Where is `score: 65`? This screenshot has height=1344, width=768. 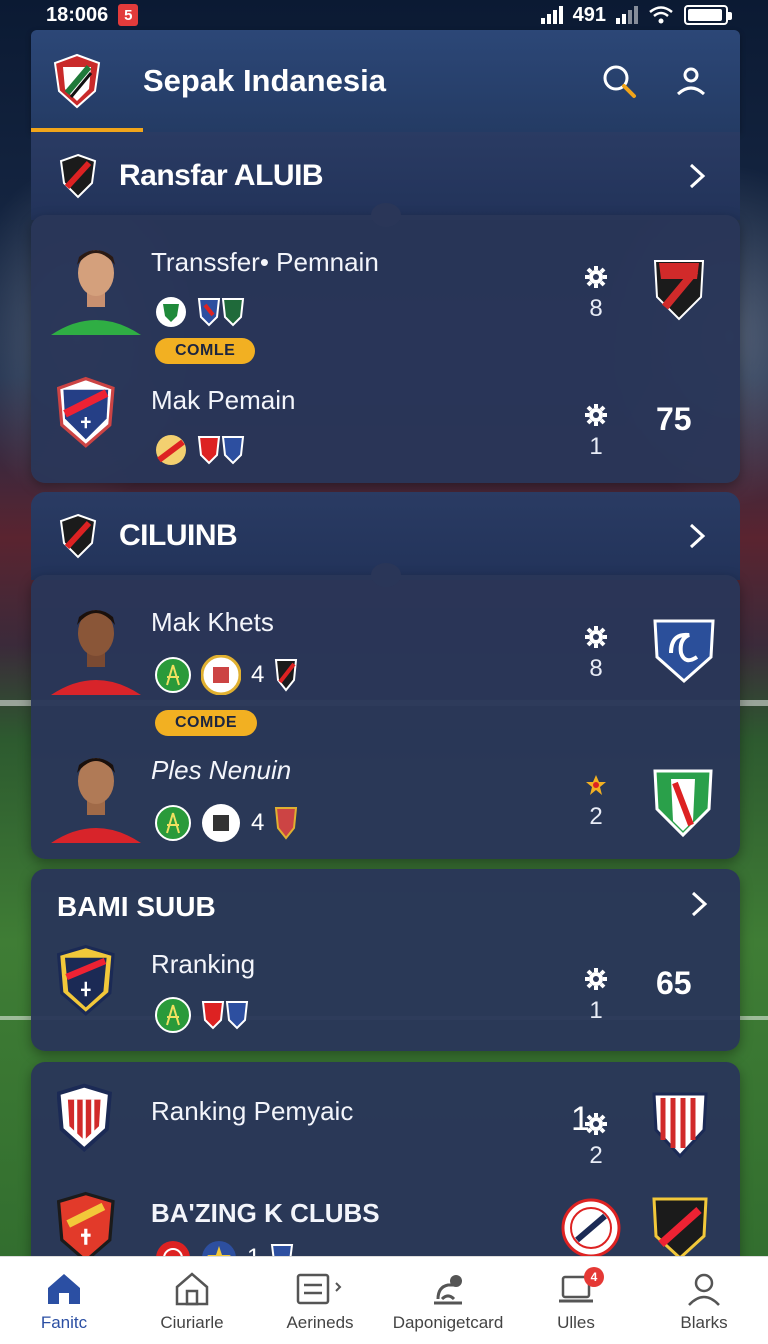 score: 65 is located at coordinates (674, 983).